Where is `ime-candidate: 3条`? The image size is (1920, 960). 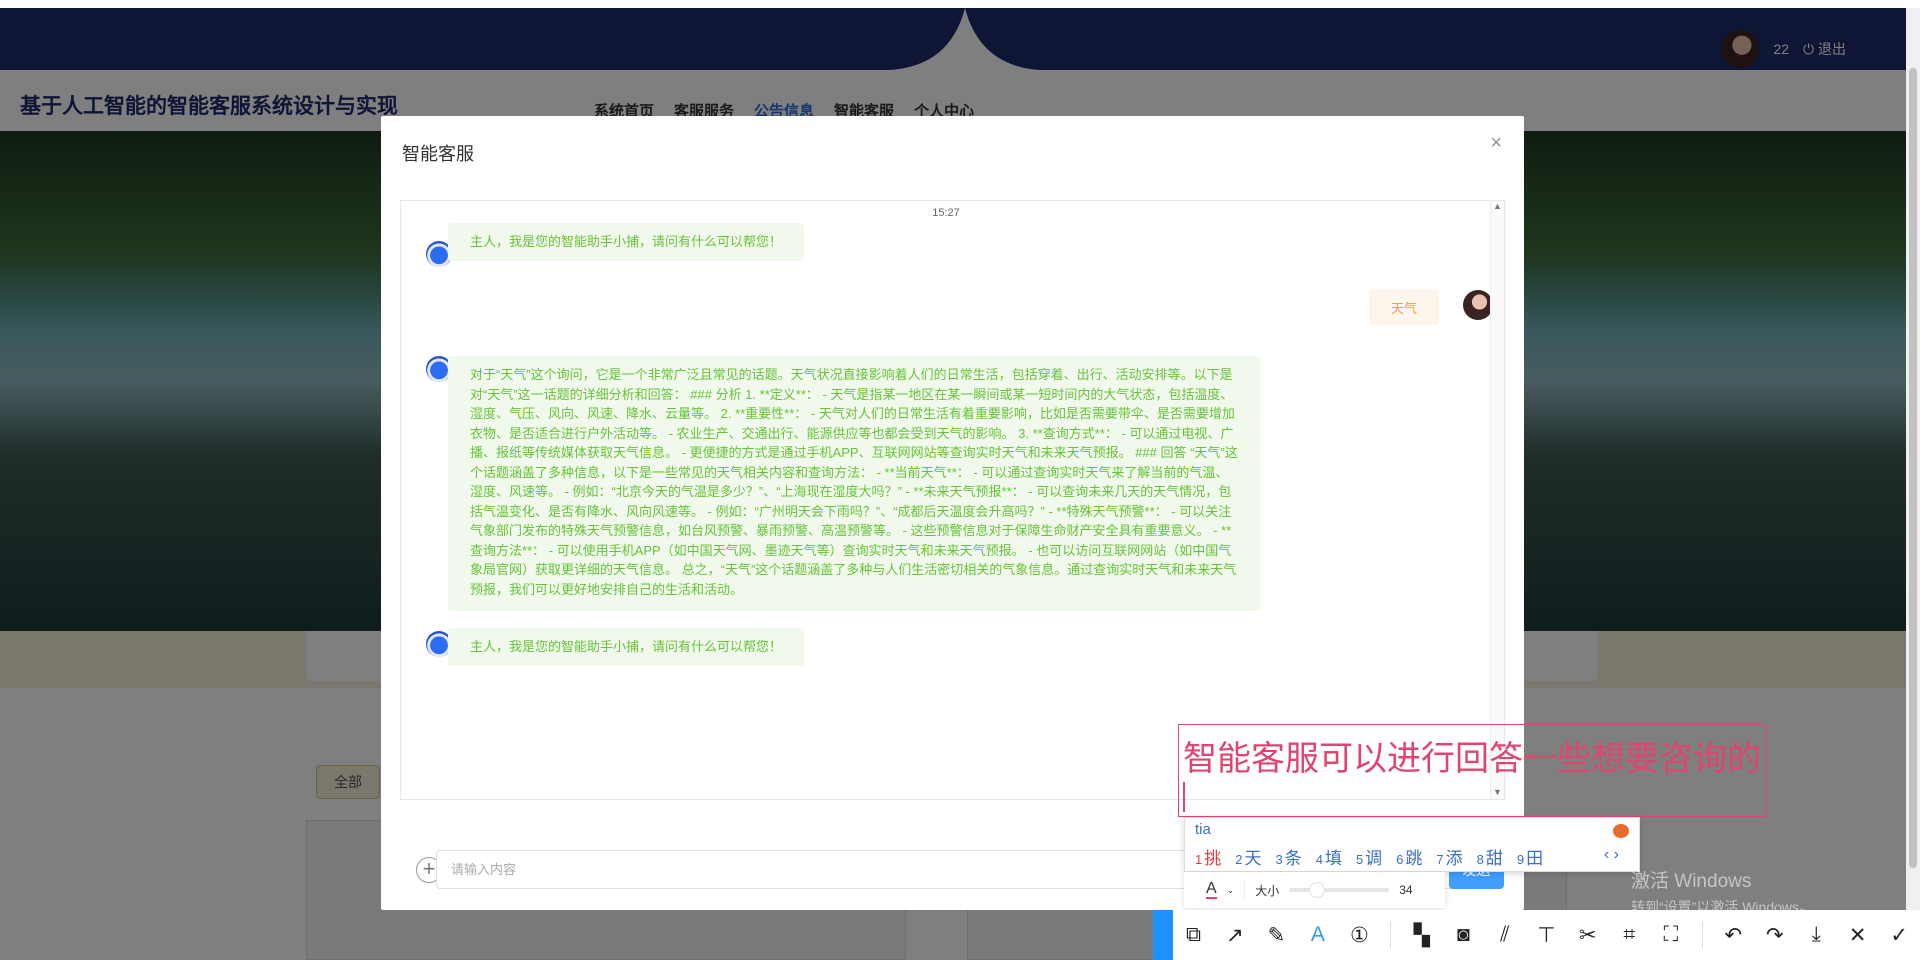
ime-candidate: 3条 is located at coordinates (1288, 856).